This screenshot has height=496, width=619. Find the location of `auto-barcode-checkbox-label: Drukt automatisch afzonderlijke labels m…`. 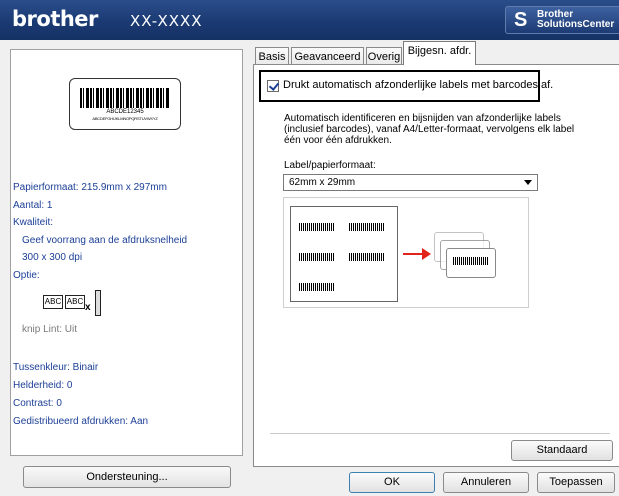

auto-barcode-checkbox-label: Drukt automatisch afzonderlijke labels m… is located at coordinates (418, 85).